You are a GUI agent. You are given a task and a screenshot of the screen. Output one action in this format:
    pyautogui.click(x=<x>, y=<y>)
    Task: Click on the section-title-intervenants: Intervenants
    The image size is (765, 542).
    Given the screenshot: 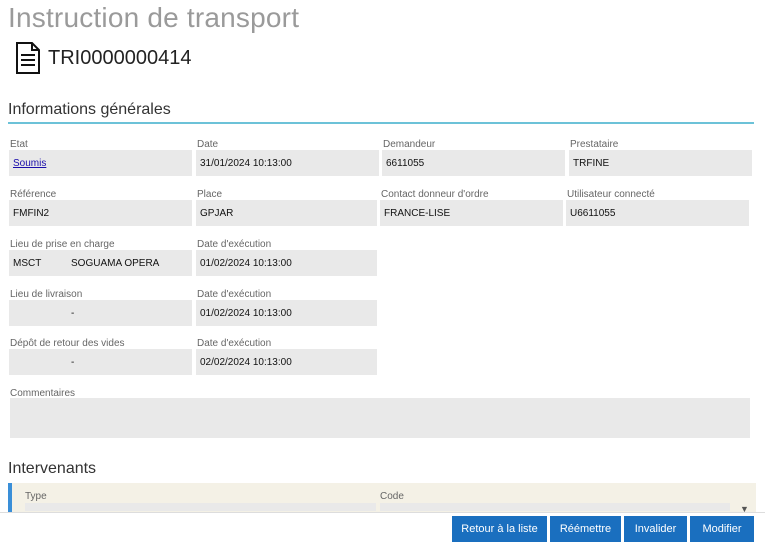 What is the action you would take?
    pyautogui.click(x=52, y=468)
    